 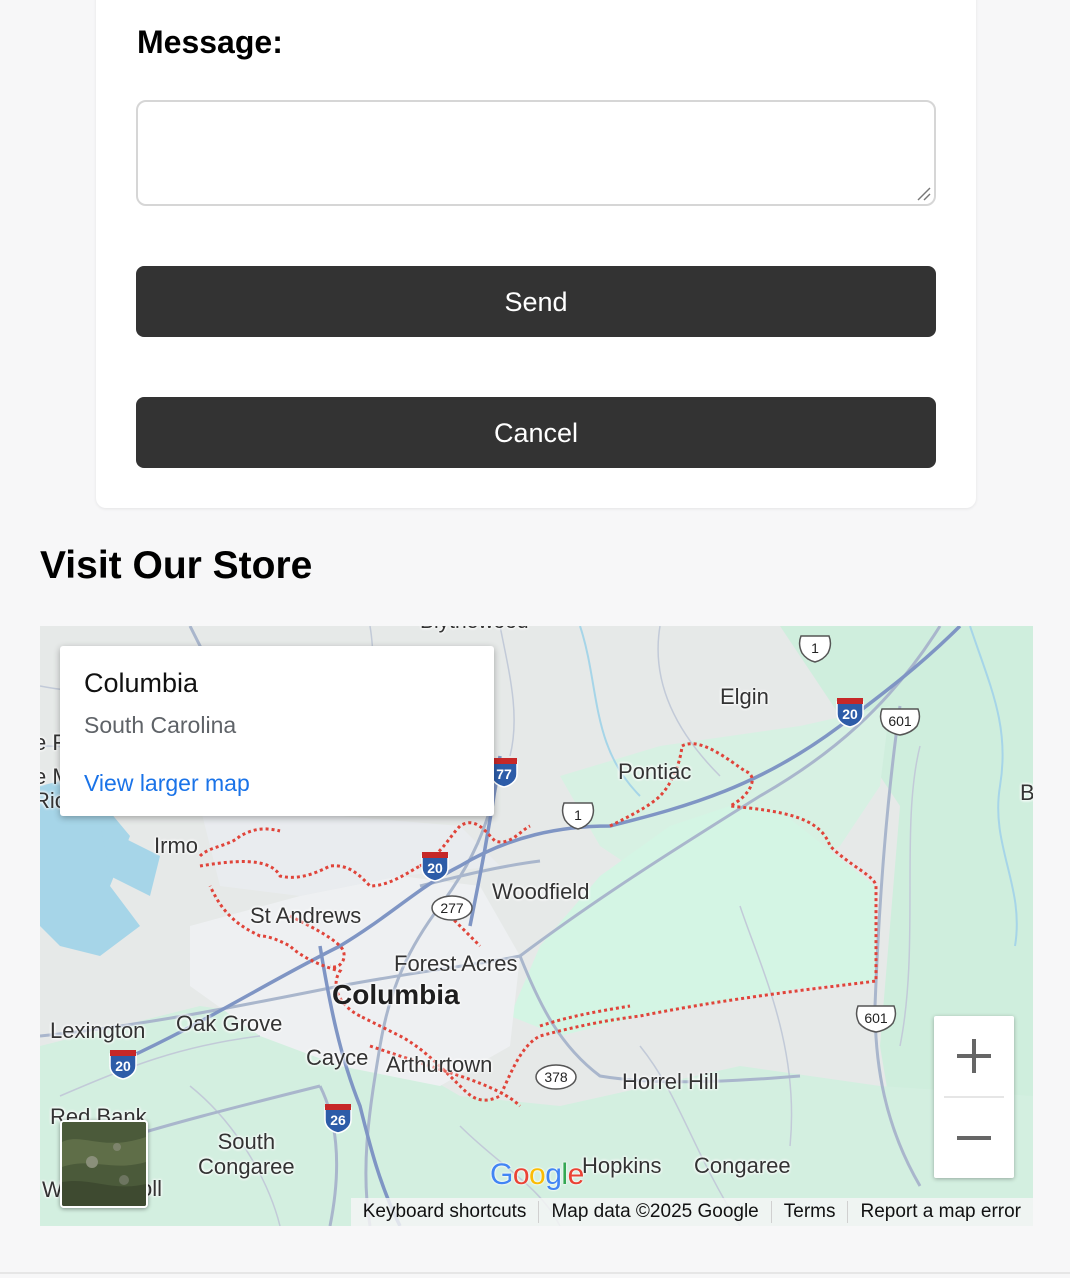 What do you see at coordinates (456, 963) in the screenshot?
I see `map-label-forest-acres: Forest Acres` at bounding box center [456, 963].